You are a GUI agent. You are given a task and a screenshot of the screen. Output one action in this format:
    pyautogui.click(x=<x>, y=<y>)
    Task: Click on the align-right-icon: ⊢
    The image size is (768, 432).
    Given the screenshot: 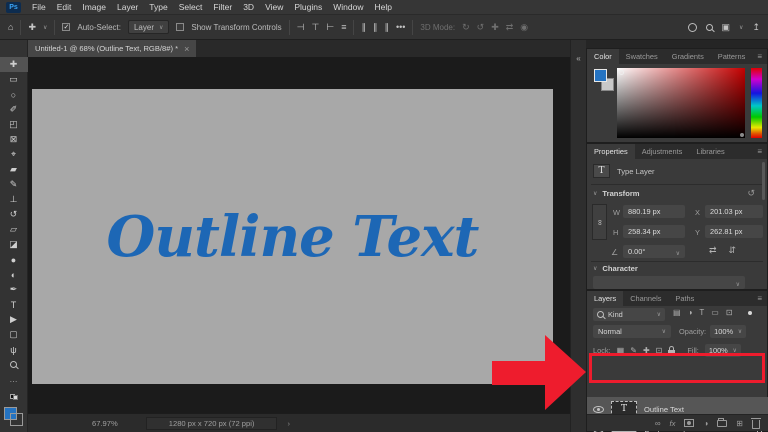 What is the action you would take?
    pyautogui.click(x=330, y=27)
    